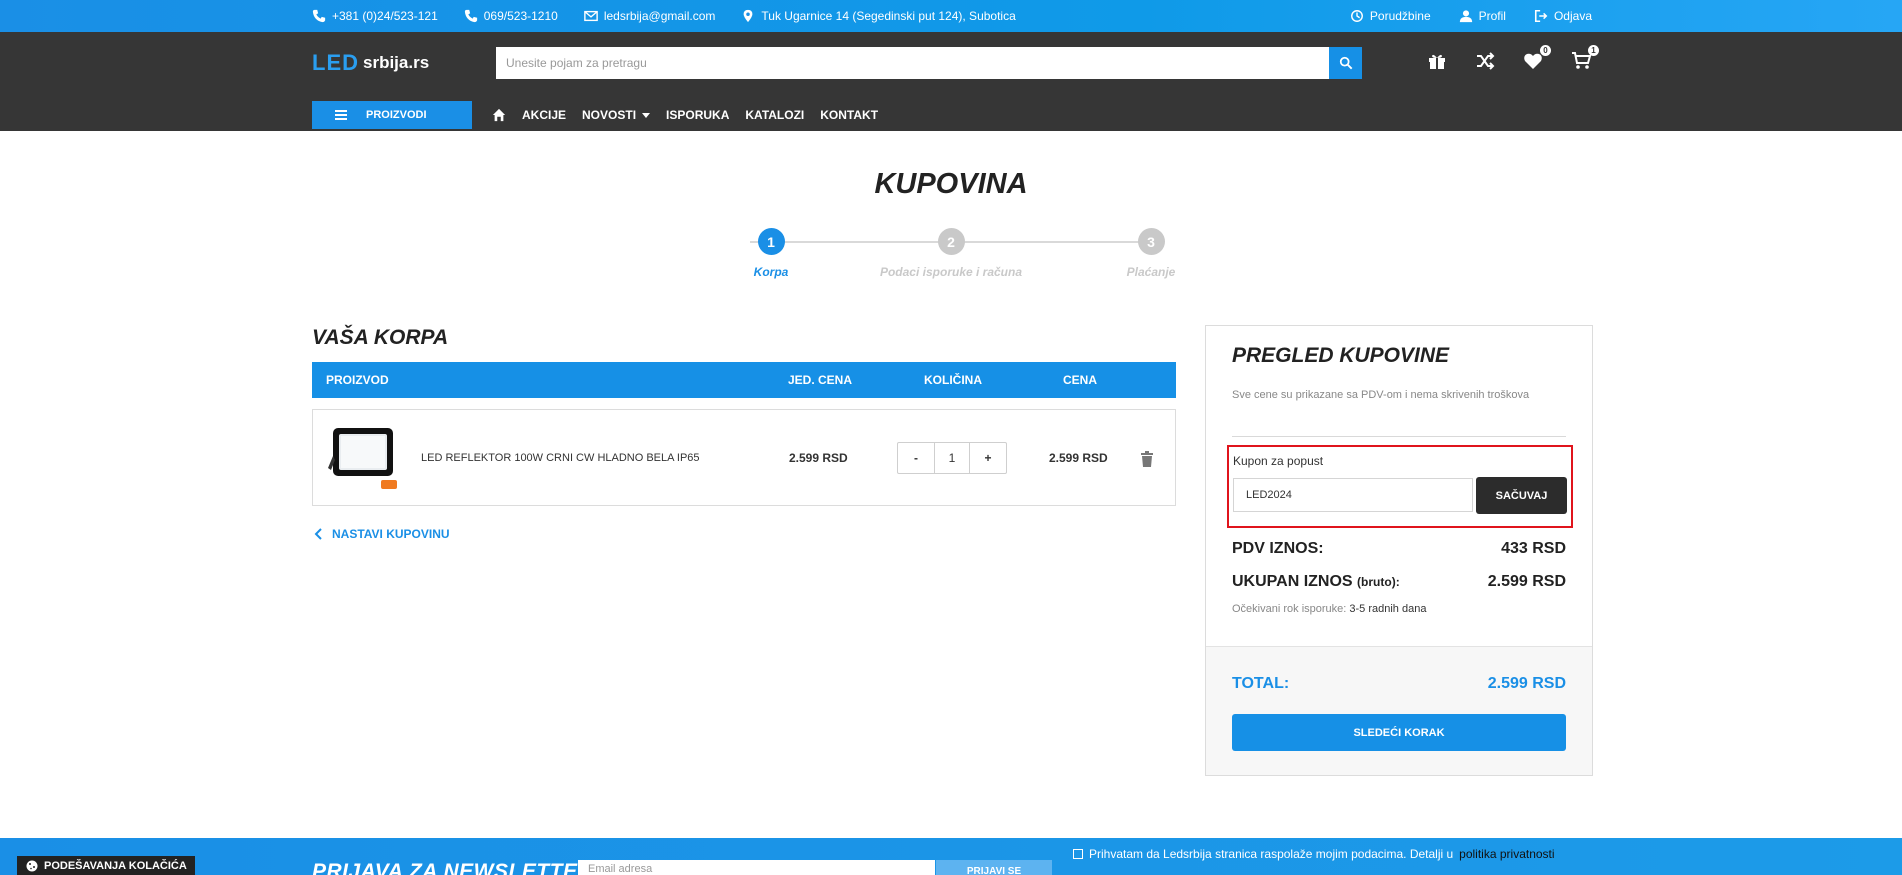 Image resolution: width=1902 pixels, height=875 pixels. What do you see at coordinates (1492, 16) in the screenshot?
I see `profile-label: Profil` at bounding box center [1492, 16].